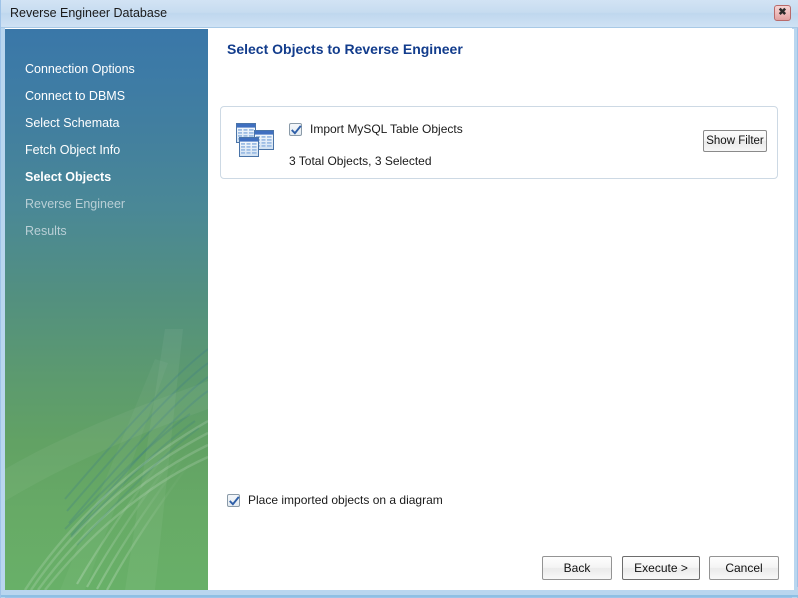 This screenshot has width=798, height=598. Describe the element at coordinates (255, 140) in the screenshot. I see `table-objects-icon` at that location.